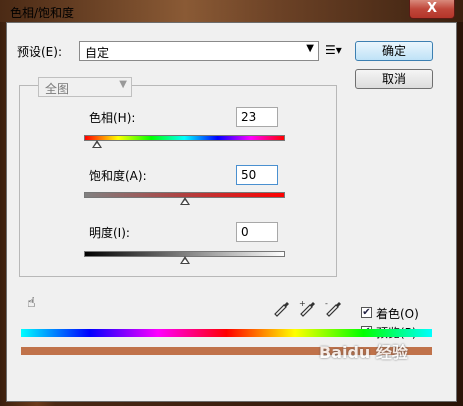 The image size is (463, 406). Describe the element at coordinates (308, 307) in the screenshot. I see `eyedropper-add-icon: +` at that location.